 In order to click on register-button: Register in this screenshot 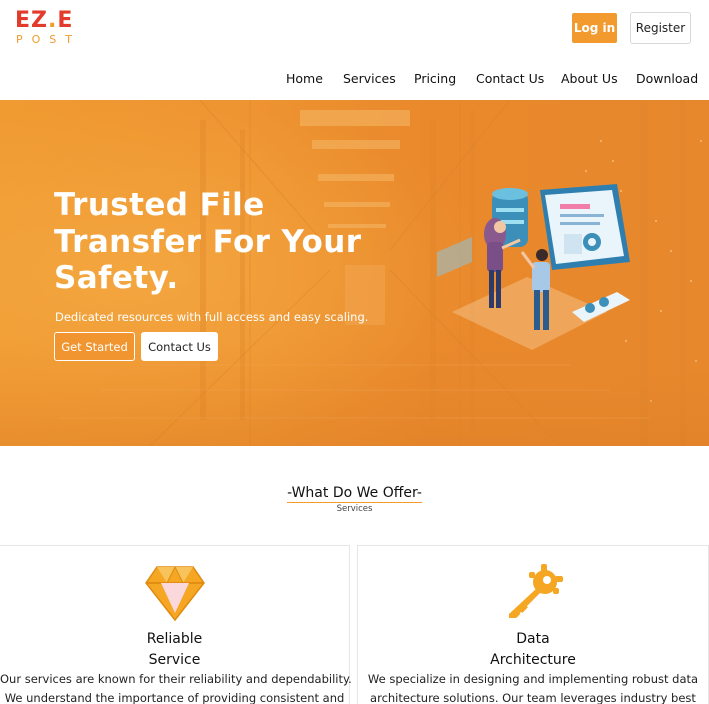, I will do `click(660, 28)`.